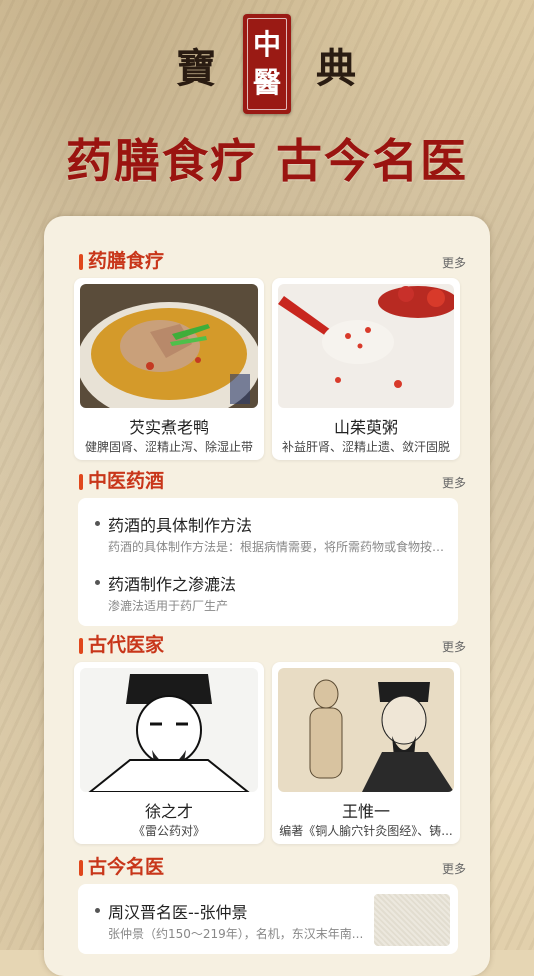 Image resolution: width=534 pixels, height=976 pixels. I want to click on slogan: 药膳食疗 古今名医, so click(266, 161).